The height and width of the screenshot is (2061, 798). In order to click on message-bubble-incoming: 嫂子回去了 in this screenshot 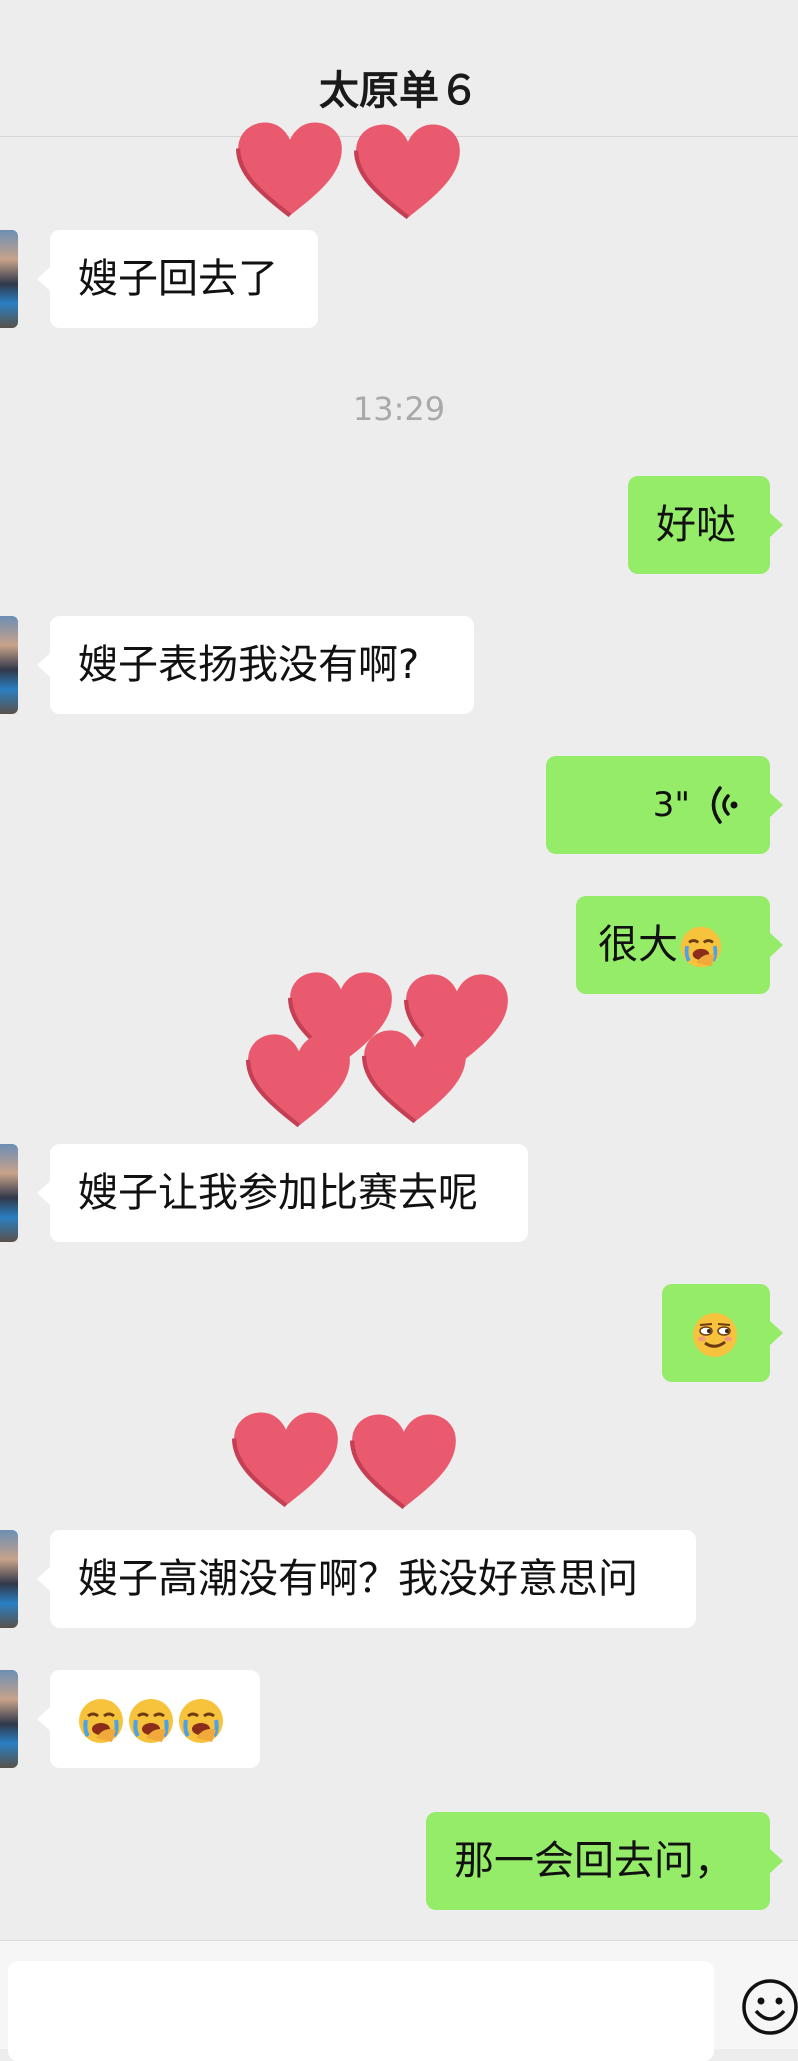, I will do `click(177, 279)`.